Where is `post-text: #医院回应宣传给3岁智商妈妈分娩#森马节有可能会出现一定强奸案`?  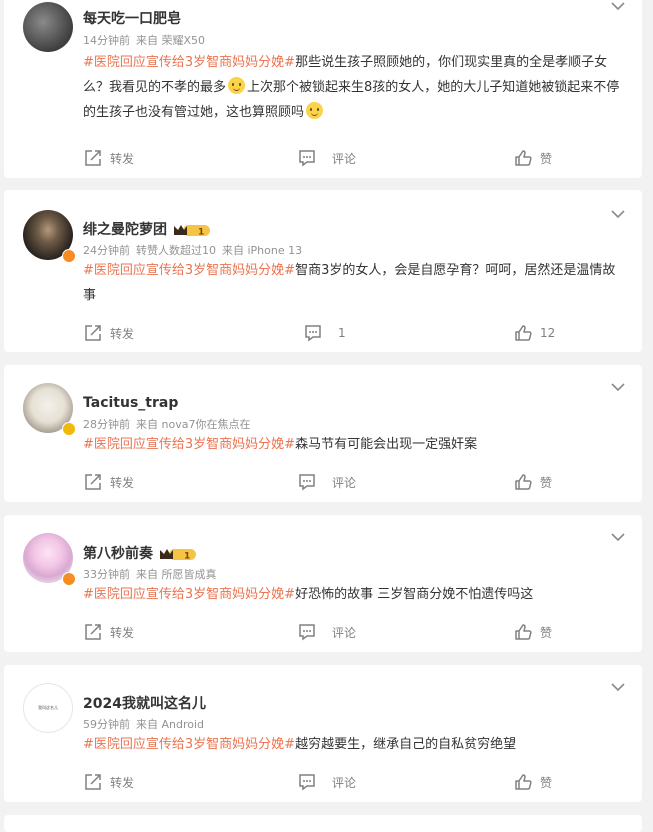
post-text: #医院回应宣传给3岁智商妈妈分娩#森马节有可能会出现一定强奸案 is located at coordinates (355, 444).